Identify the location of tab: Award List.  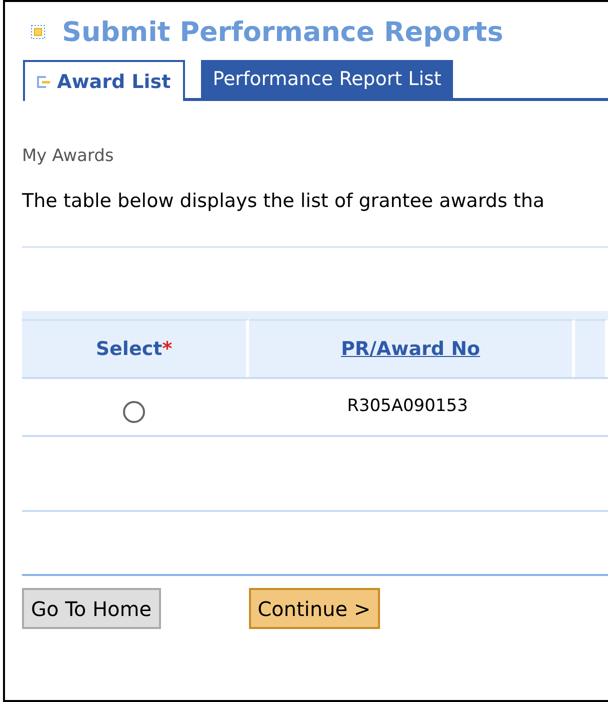
(104, 80).